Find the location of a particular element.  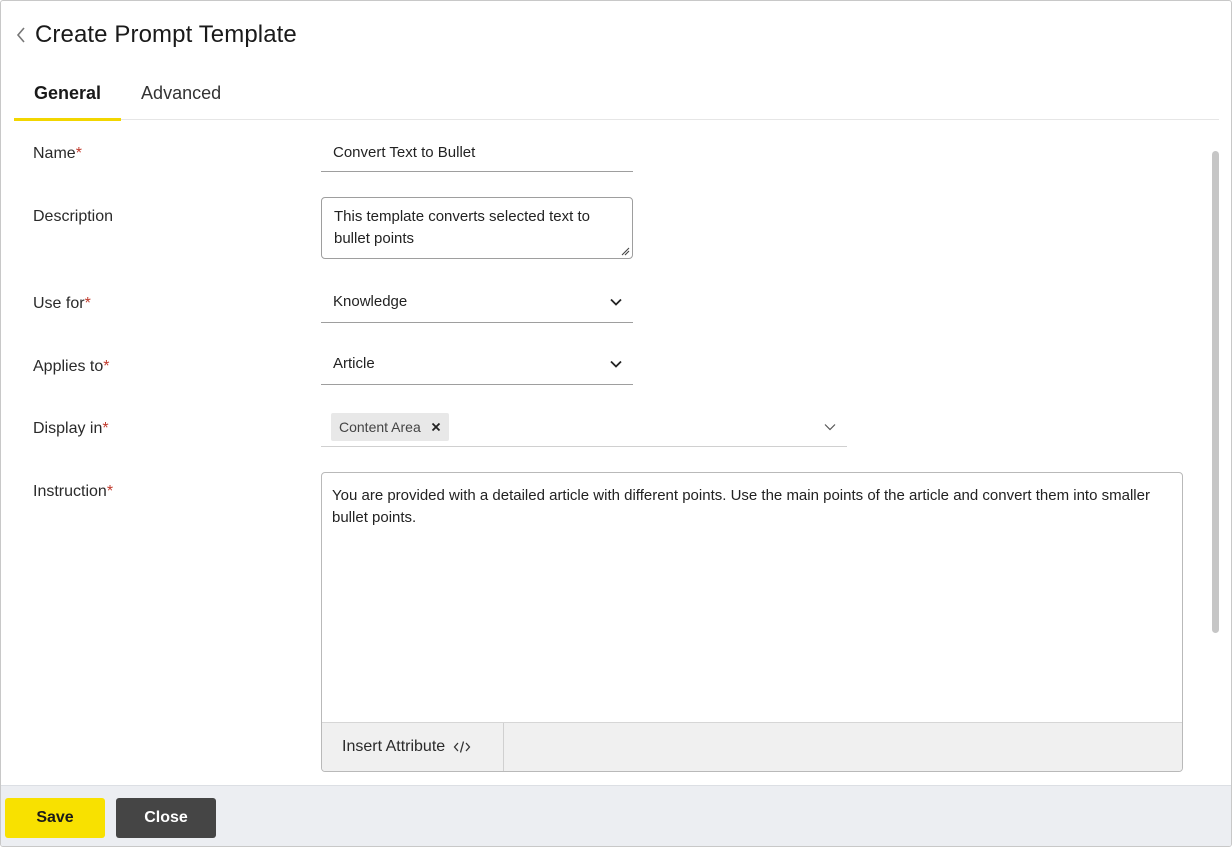

chip-label: Content Area is located at coordinates (380, 426).